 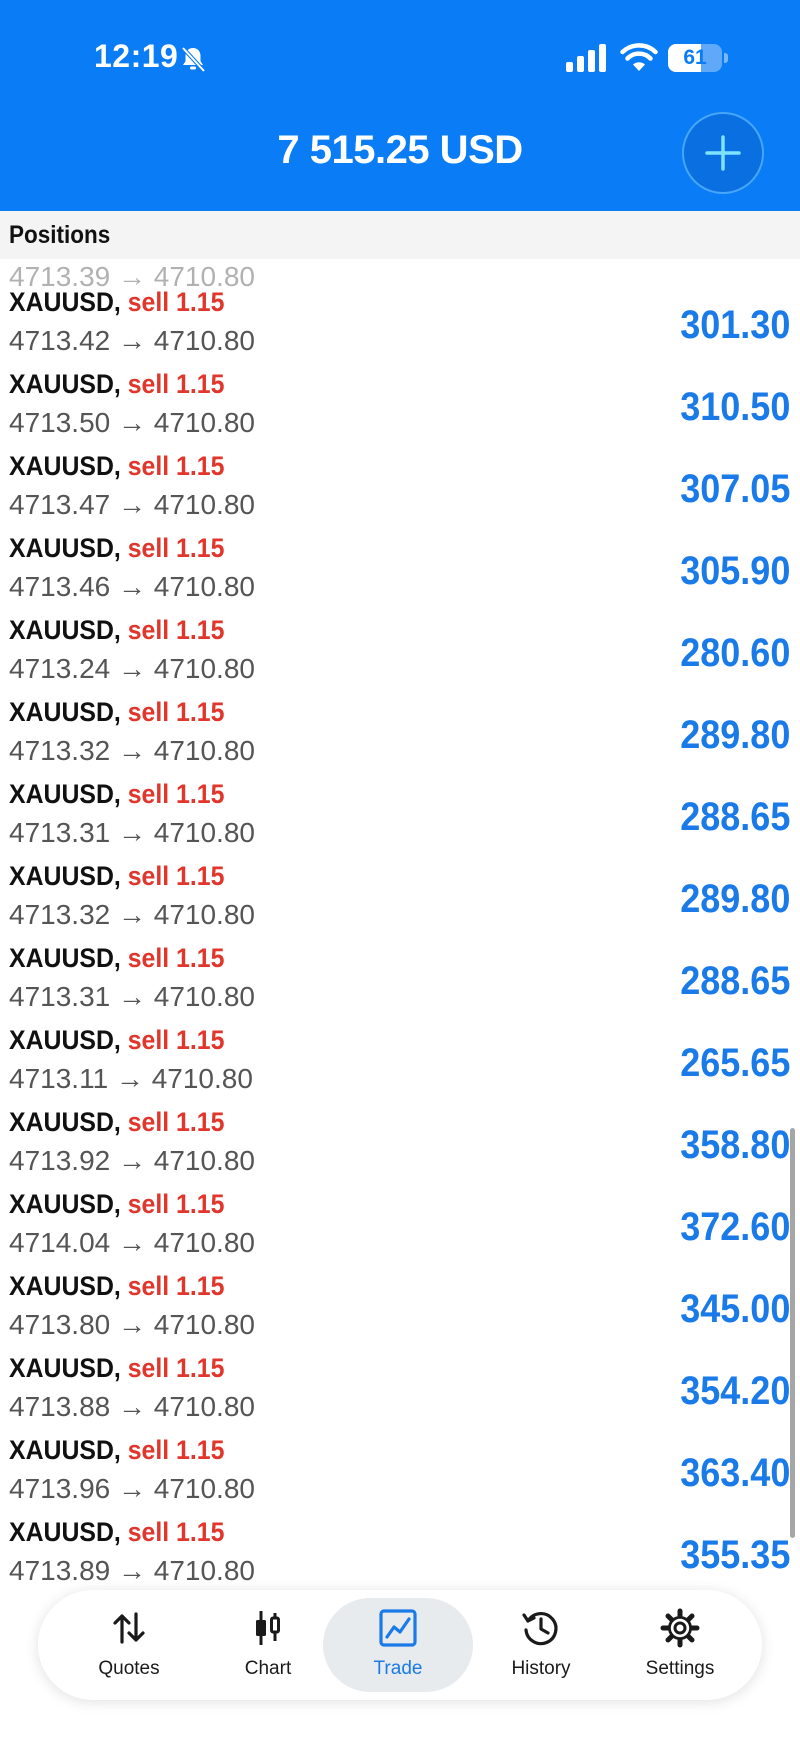 I want to click on new-order-button, so click(x=723, y=153).